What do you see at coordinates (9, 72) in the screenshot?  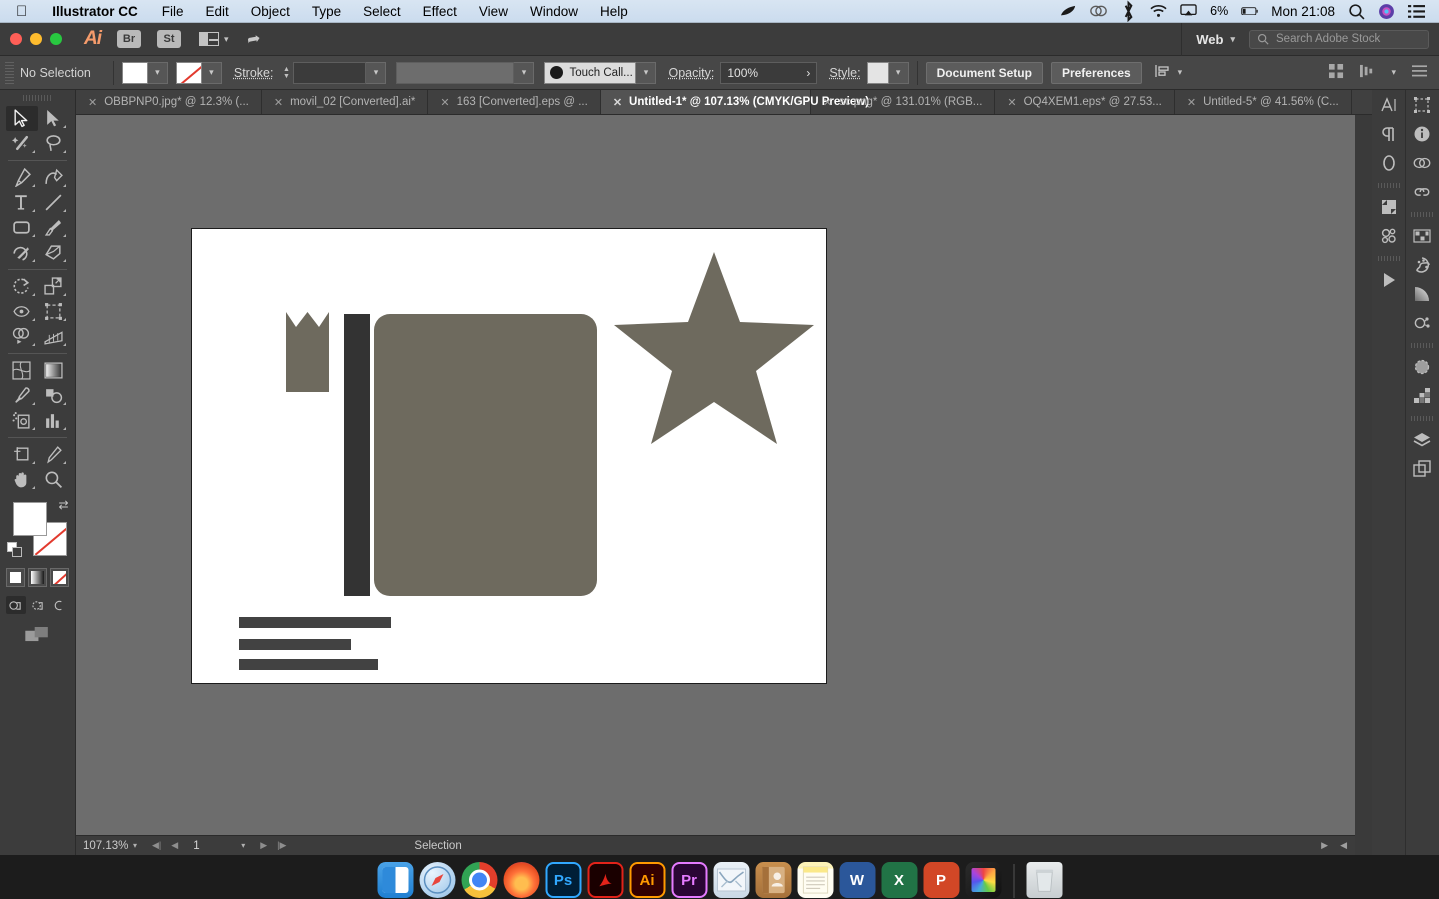 I see `control-bar-grip` at bounding box center [9, 72].